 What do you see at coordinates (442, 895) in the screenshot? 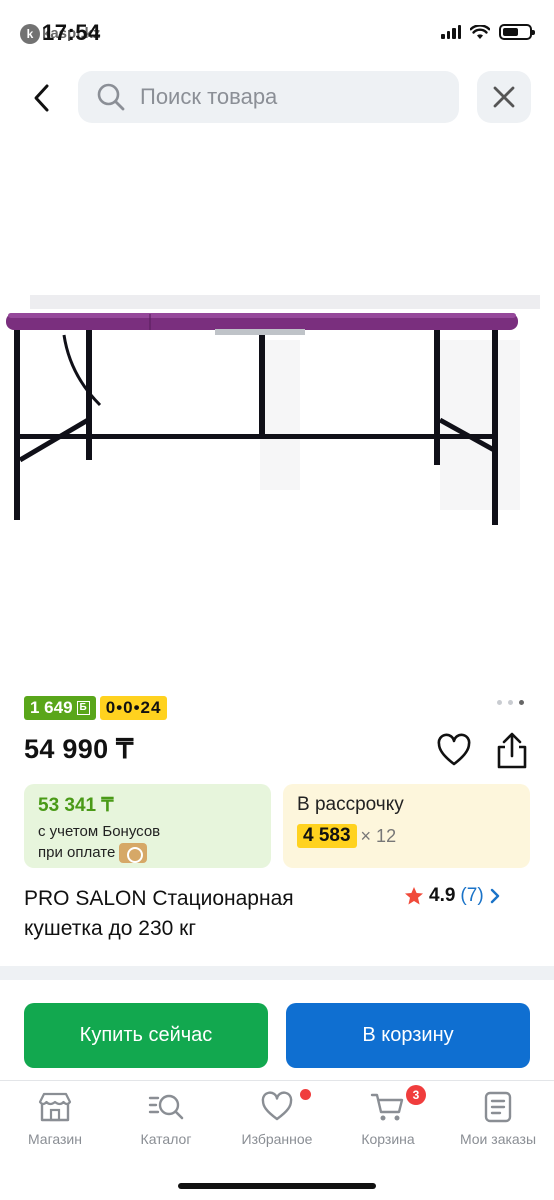
I see `rating-score: 4.9` at bounding box center [442, 895].